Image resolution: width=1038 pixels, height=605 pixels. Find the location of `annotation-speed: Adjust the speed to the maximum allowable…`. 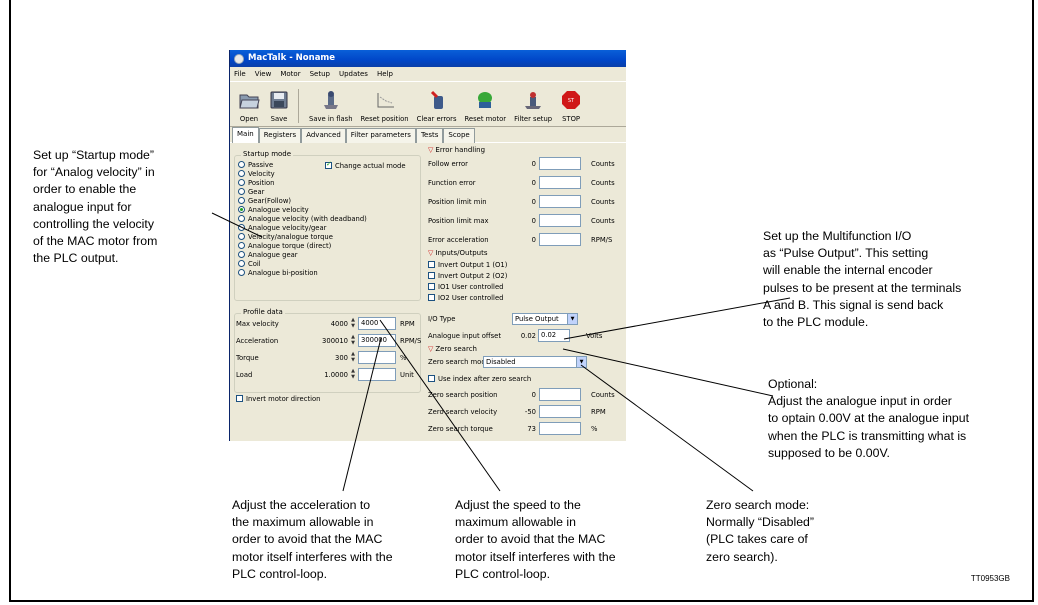

annotation-speed: Adjust the speed to the maximum allowable… is located at coordinates (535, 540).